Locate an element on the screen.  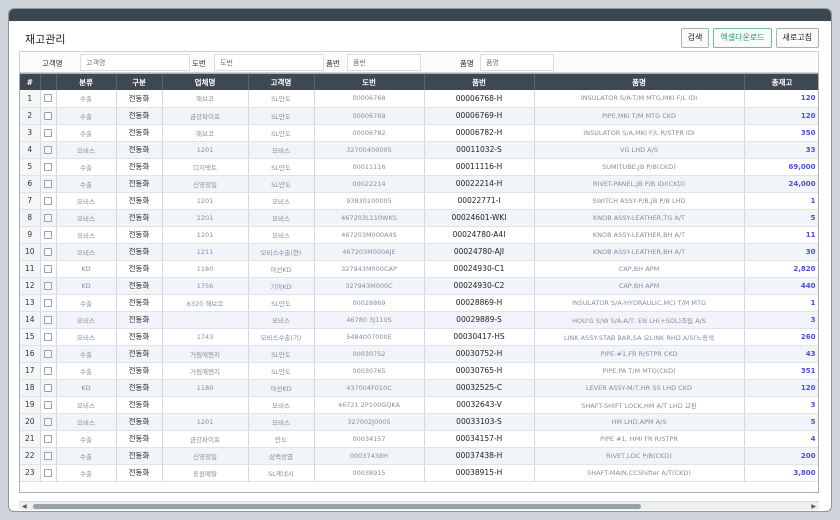
col-header-vendor: 업체명 is located at coordinates (205, 82).